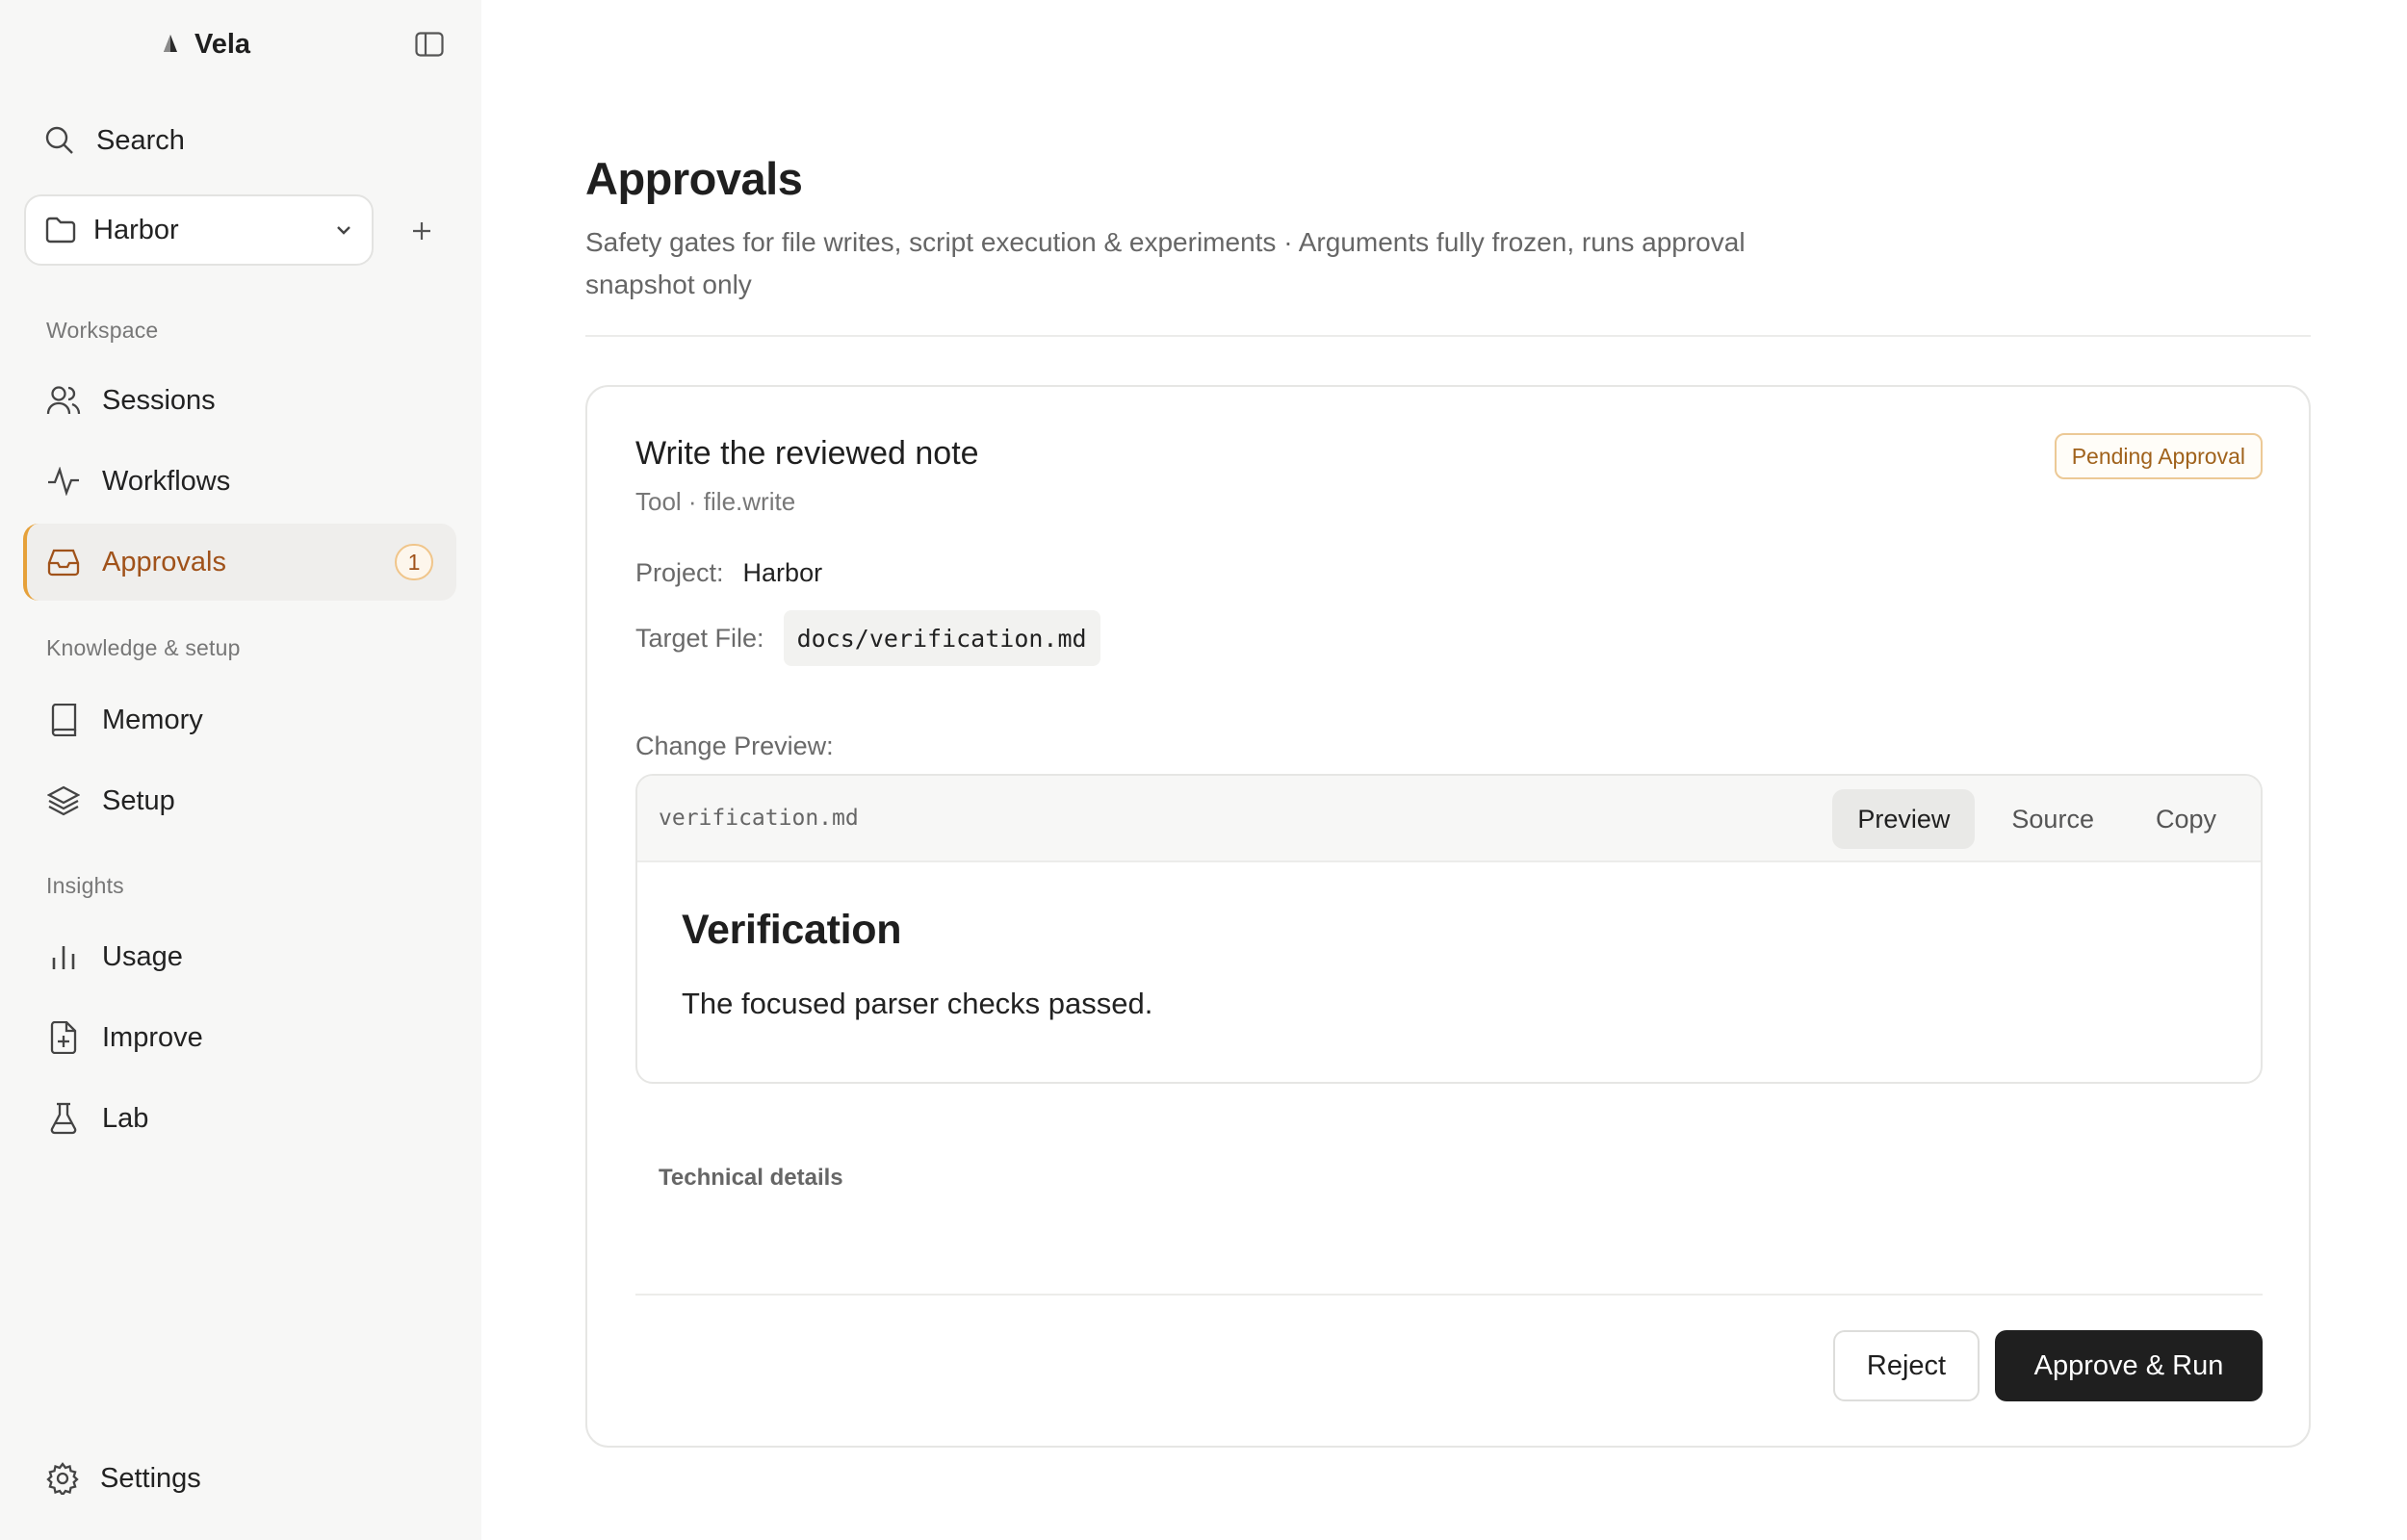 The height and width of the screenshot is (1540, 2407). Describe the element at coordinates (126, 1118) in the screenshot. I see `sidebar-item-label: Lab` at that location.